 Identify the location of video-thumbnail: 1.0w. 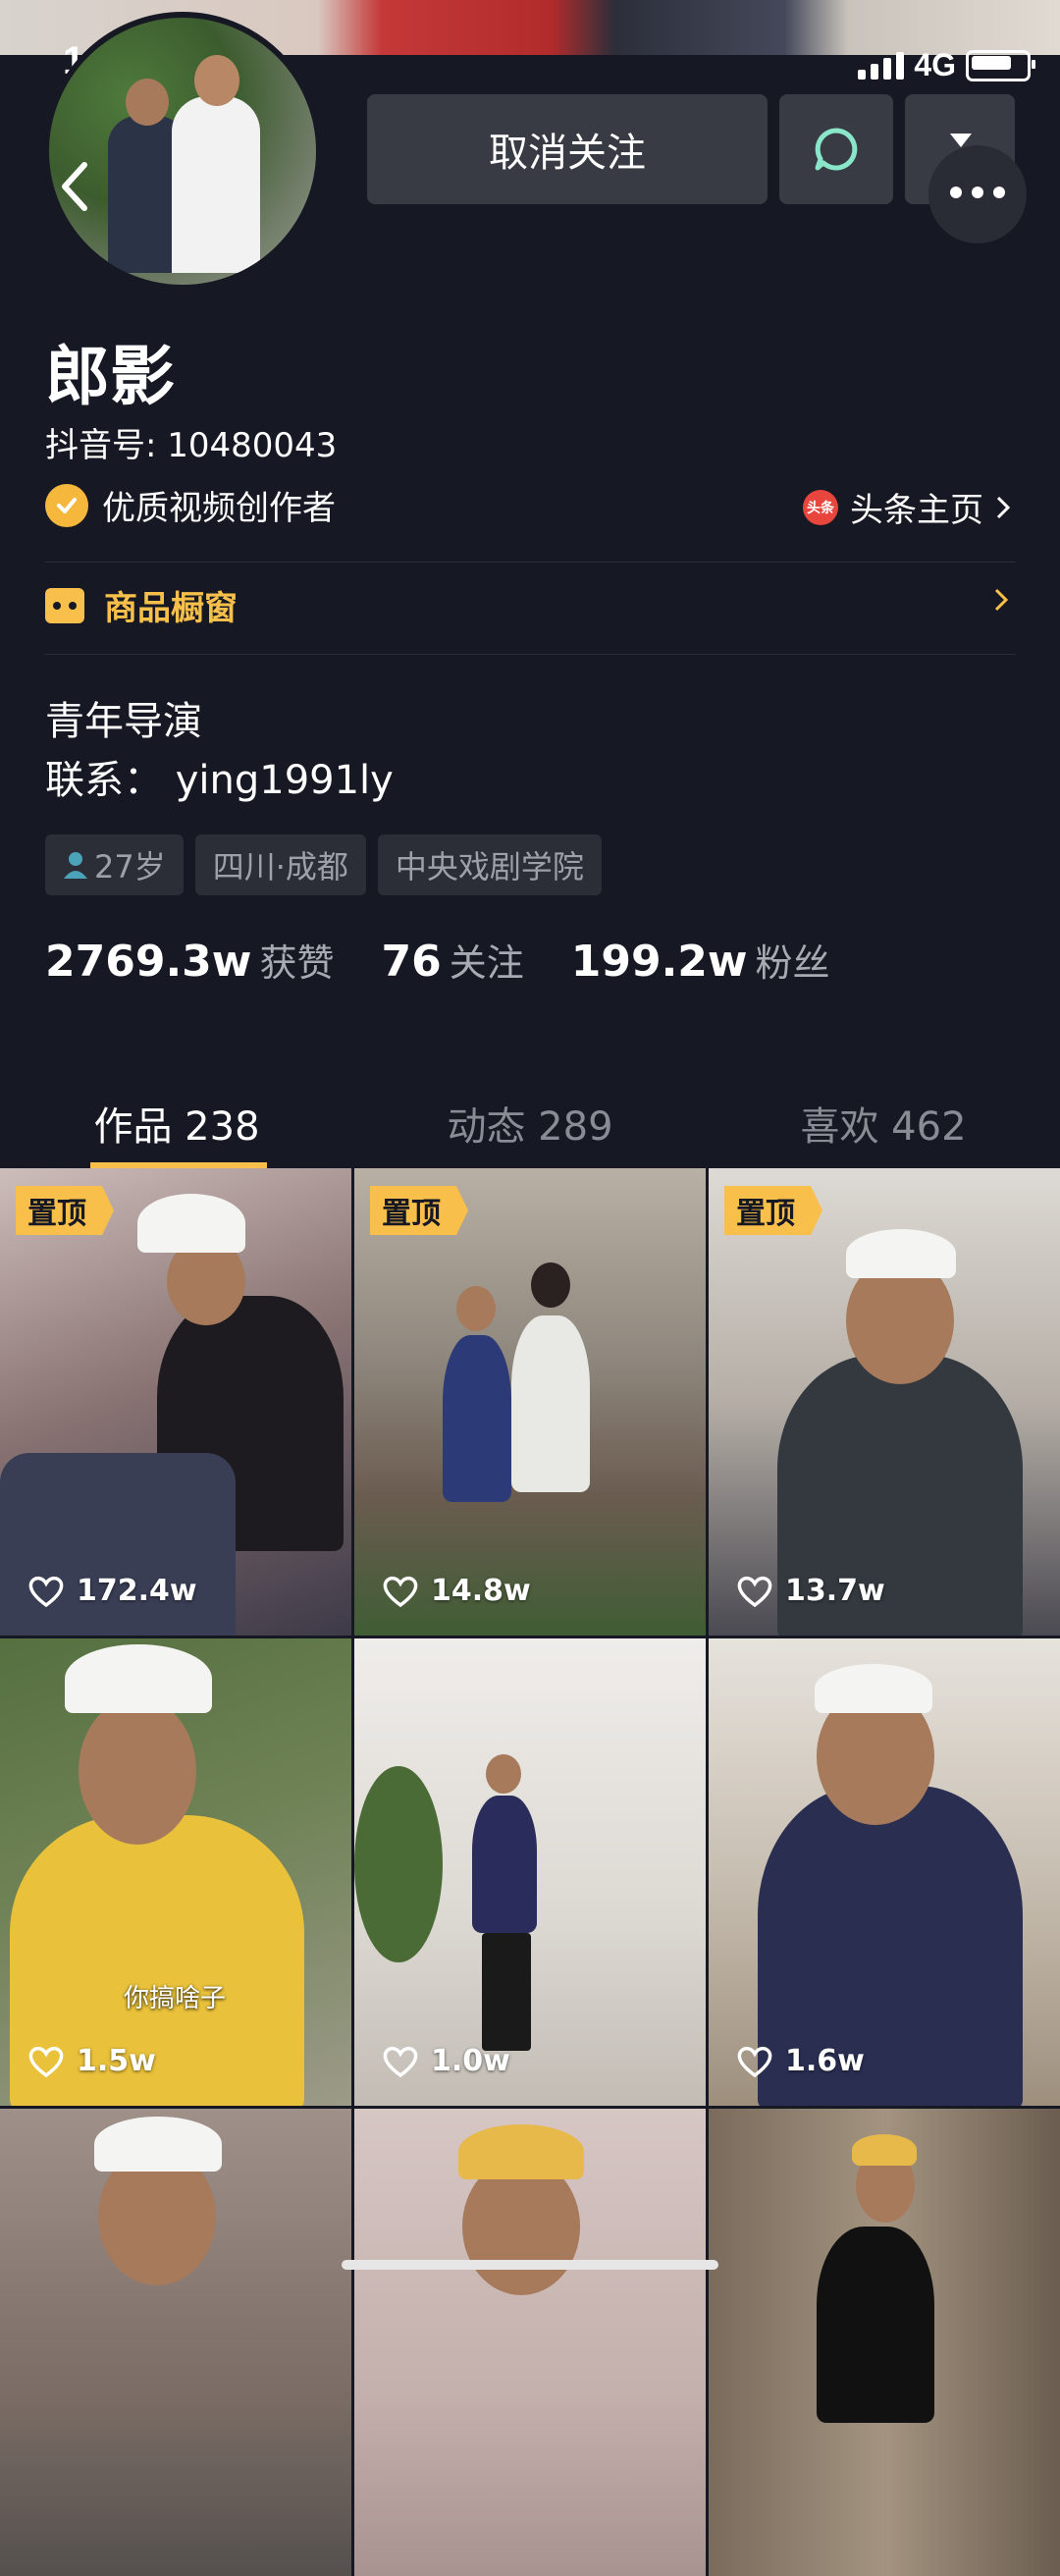
(530, 1872).